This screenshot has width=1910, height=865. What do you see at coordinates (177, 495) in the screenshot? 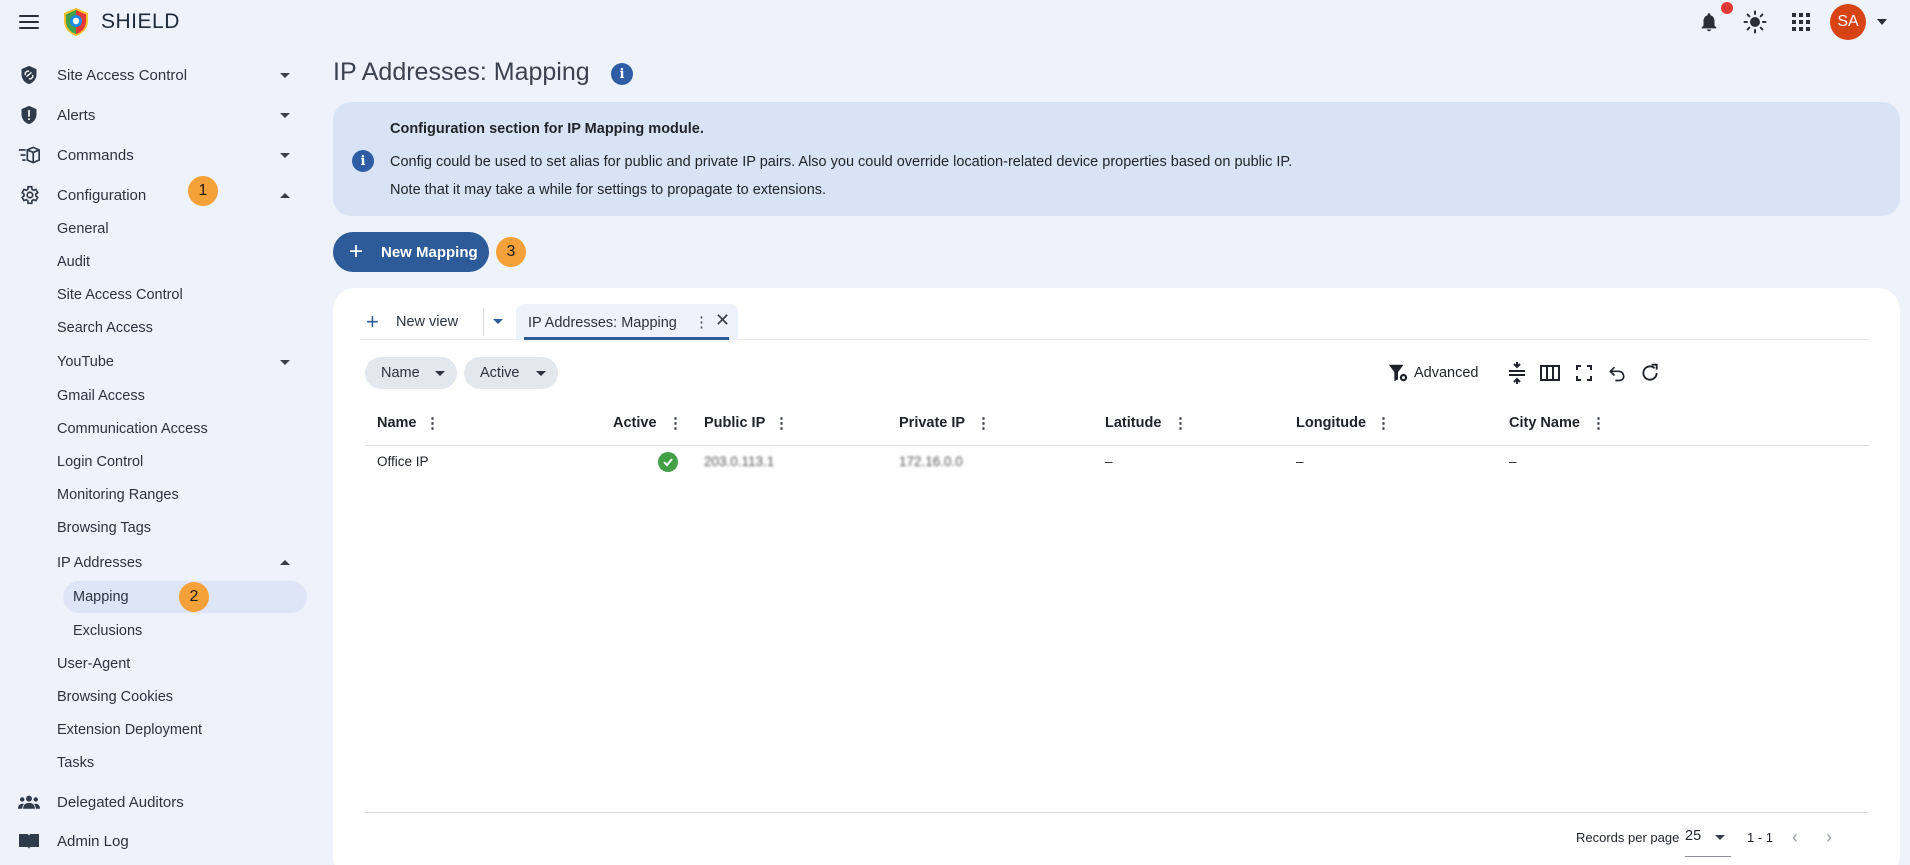
I see `sidebar-subitem-monitoring-ranges: Monitoring Ranges` at bounding box center [177, 495].